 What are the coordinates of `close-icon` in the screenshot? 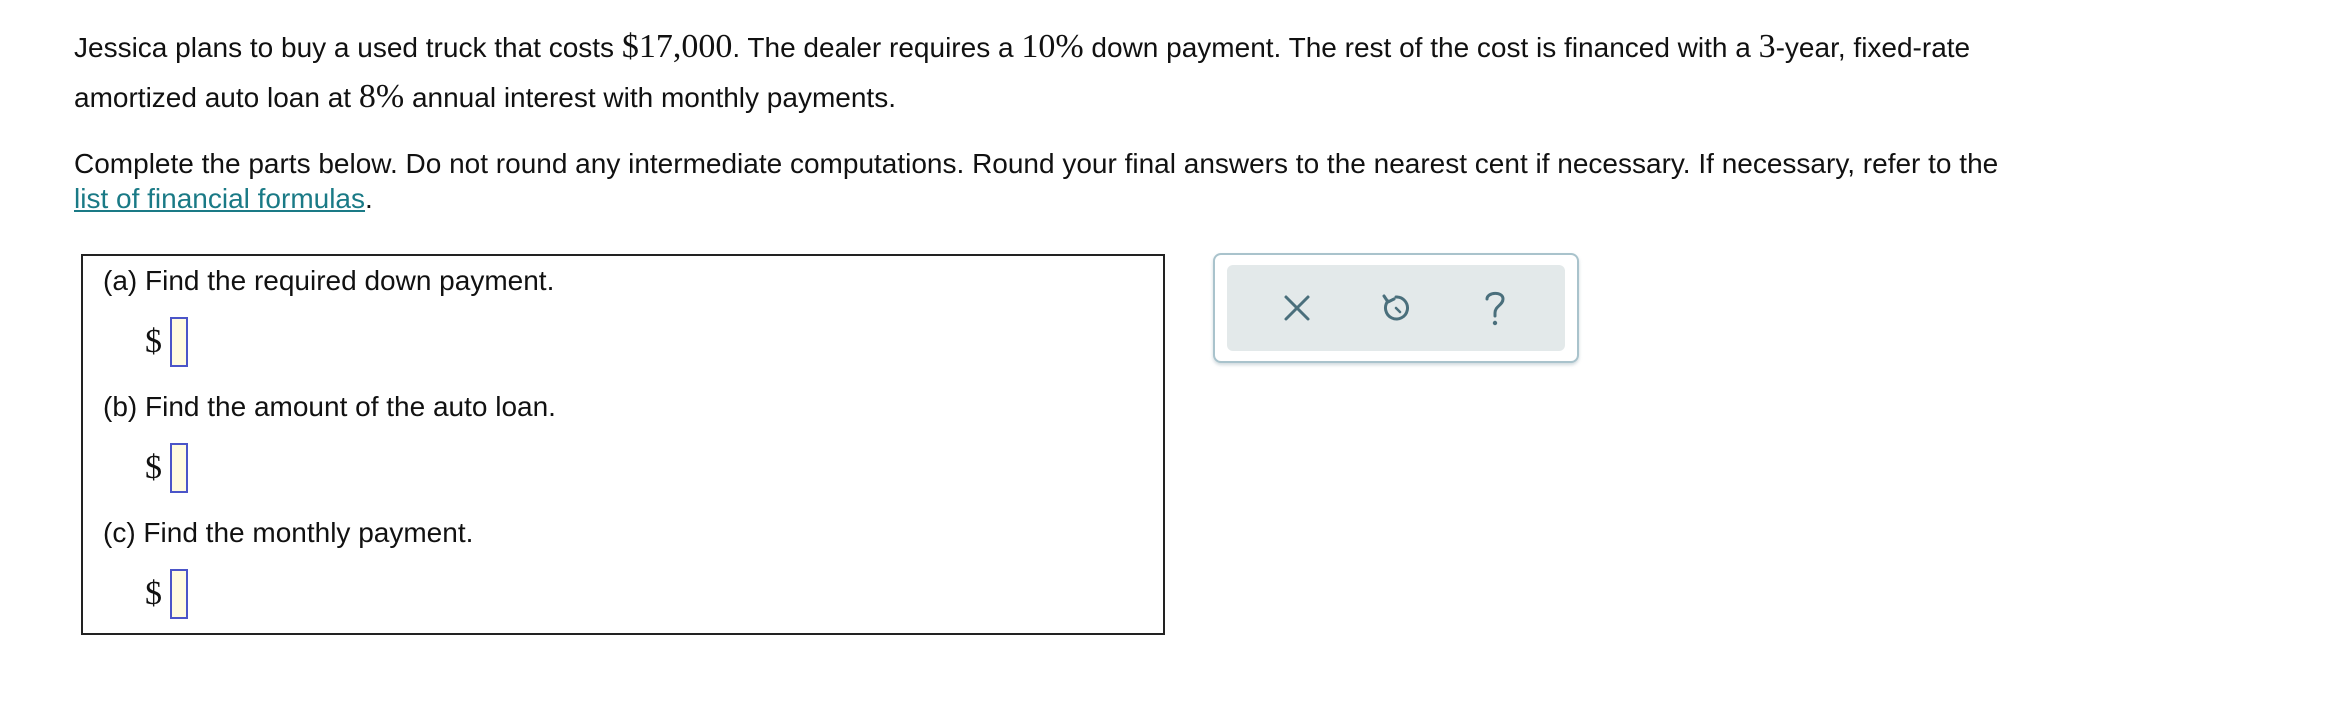 It's located at (1297, 308).